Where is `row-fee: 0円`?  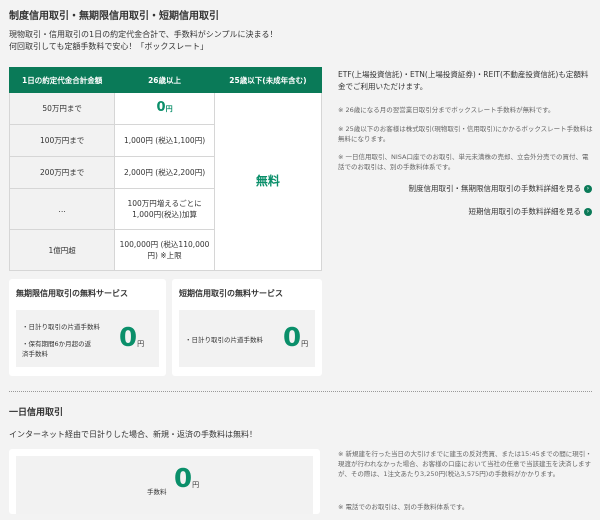
row-fee: 0円 is located at coordinates (164, 108).